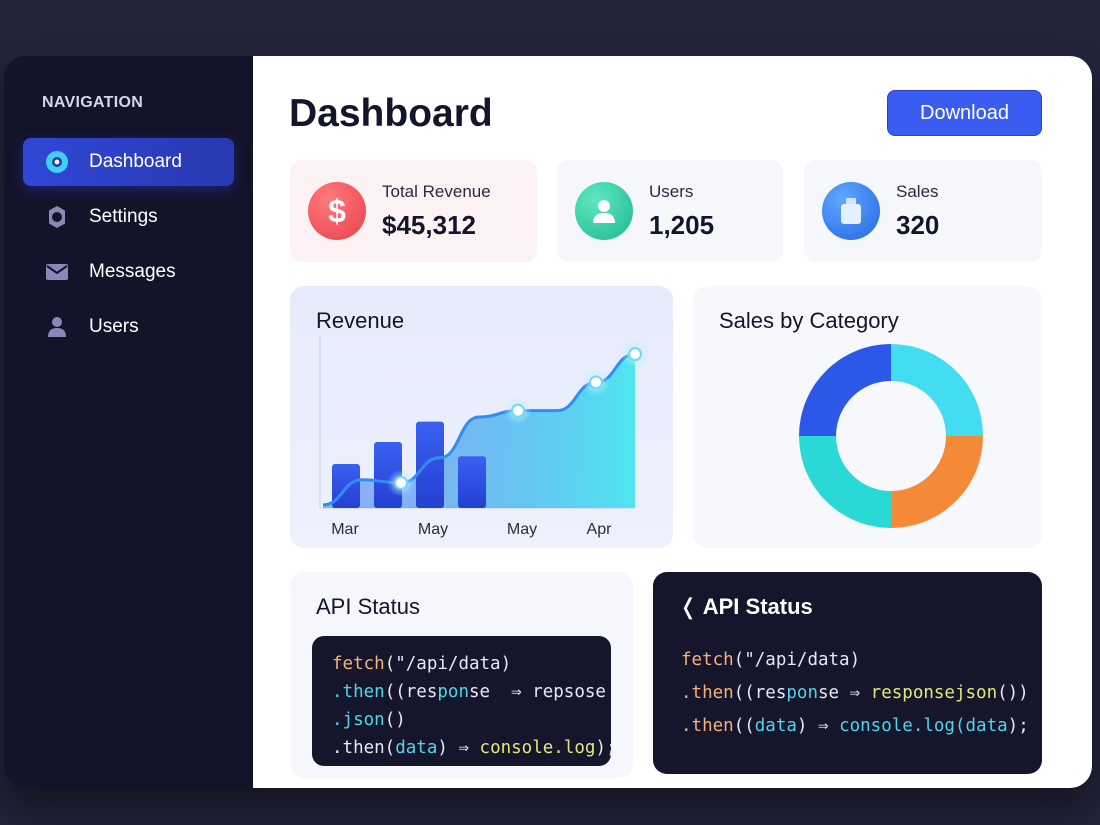  I want to click on download-button: Download, so click(964, 113).